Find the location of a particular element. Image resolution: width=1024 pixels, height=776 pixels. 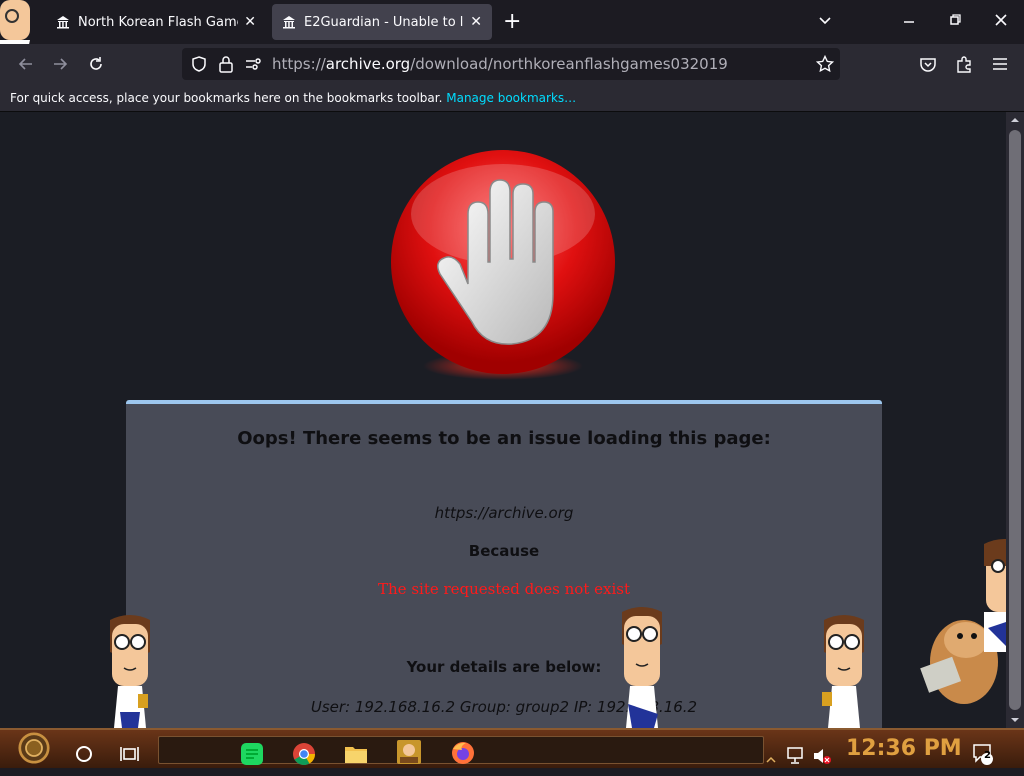

taskbar-clock: 12:36 PM is located at coordinates (904, 748).